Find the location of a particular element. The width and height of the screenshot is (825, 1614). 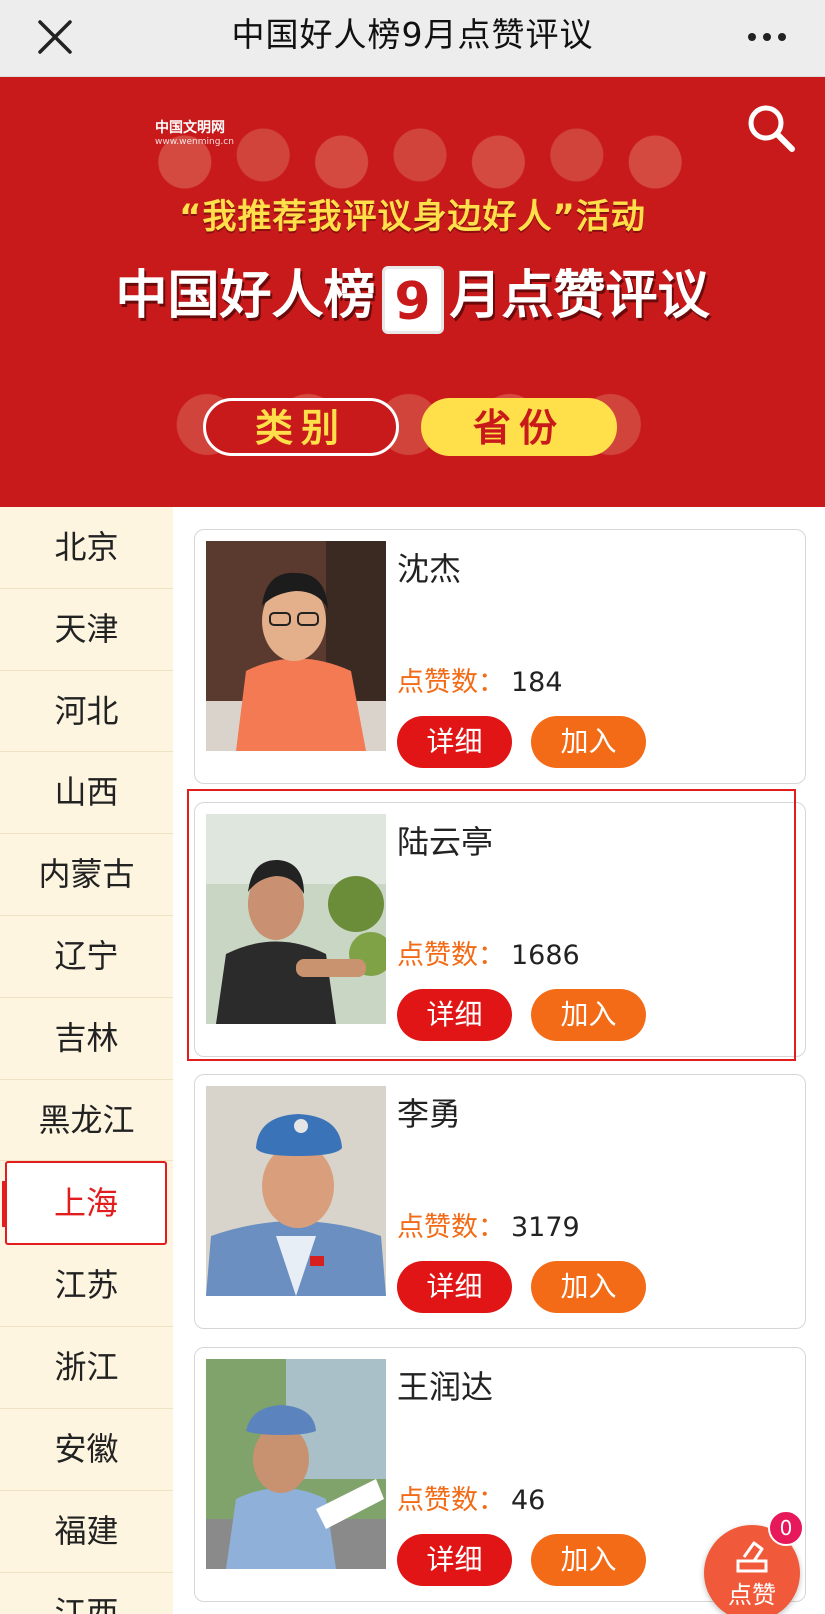

like-count: 点赞数： 46 is located at coordinates (471, 1497).